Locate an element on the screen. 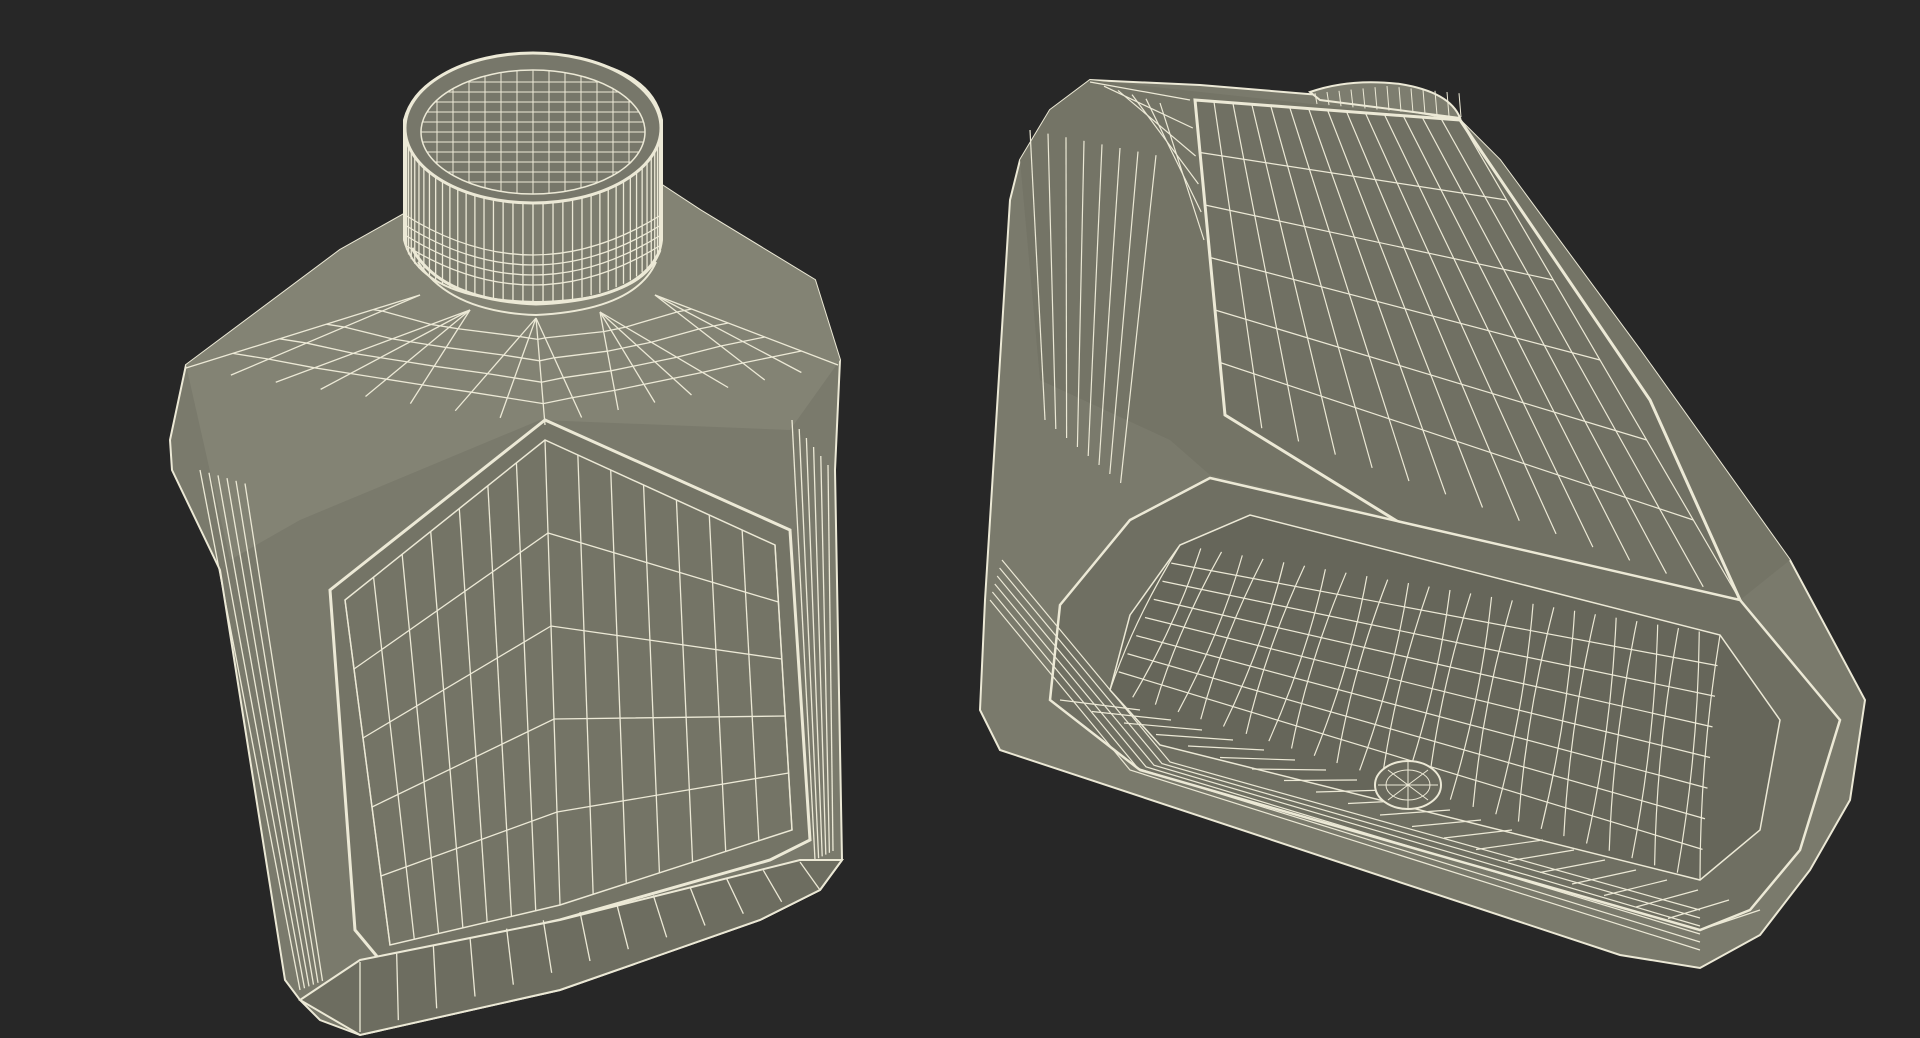  bottle-left-cap is located at coordinates (533, 184).